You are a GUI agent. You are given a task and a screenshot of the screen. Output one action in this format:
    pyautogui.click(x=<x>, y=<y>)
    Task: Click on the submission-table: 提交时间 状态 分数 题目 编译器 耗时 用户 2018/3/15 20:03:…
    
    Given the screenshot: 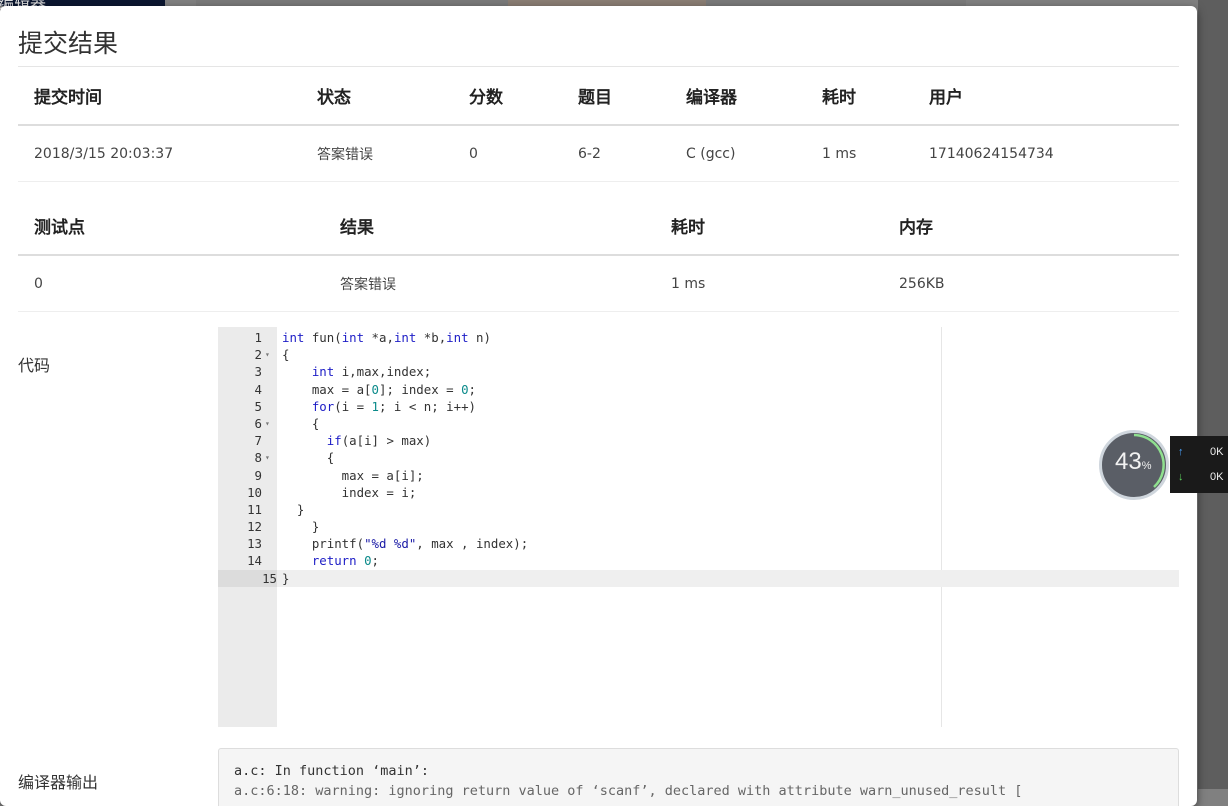 What is the action you would take?
    pyautogui.click(x=598, y=124)
    